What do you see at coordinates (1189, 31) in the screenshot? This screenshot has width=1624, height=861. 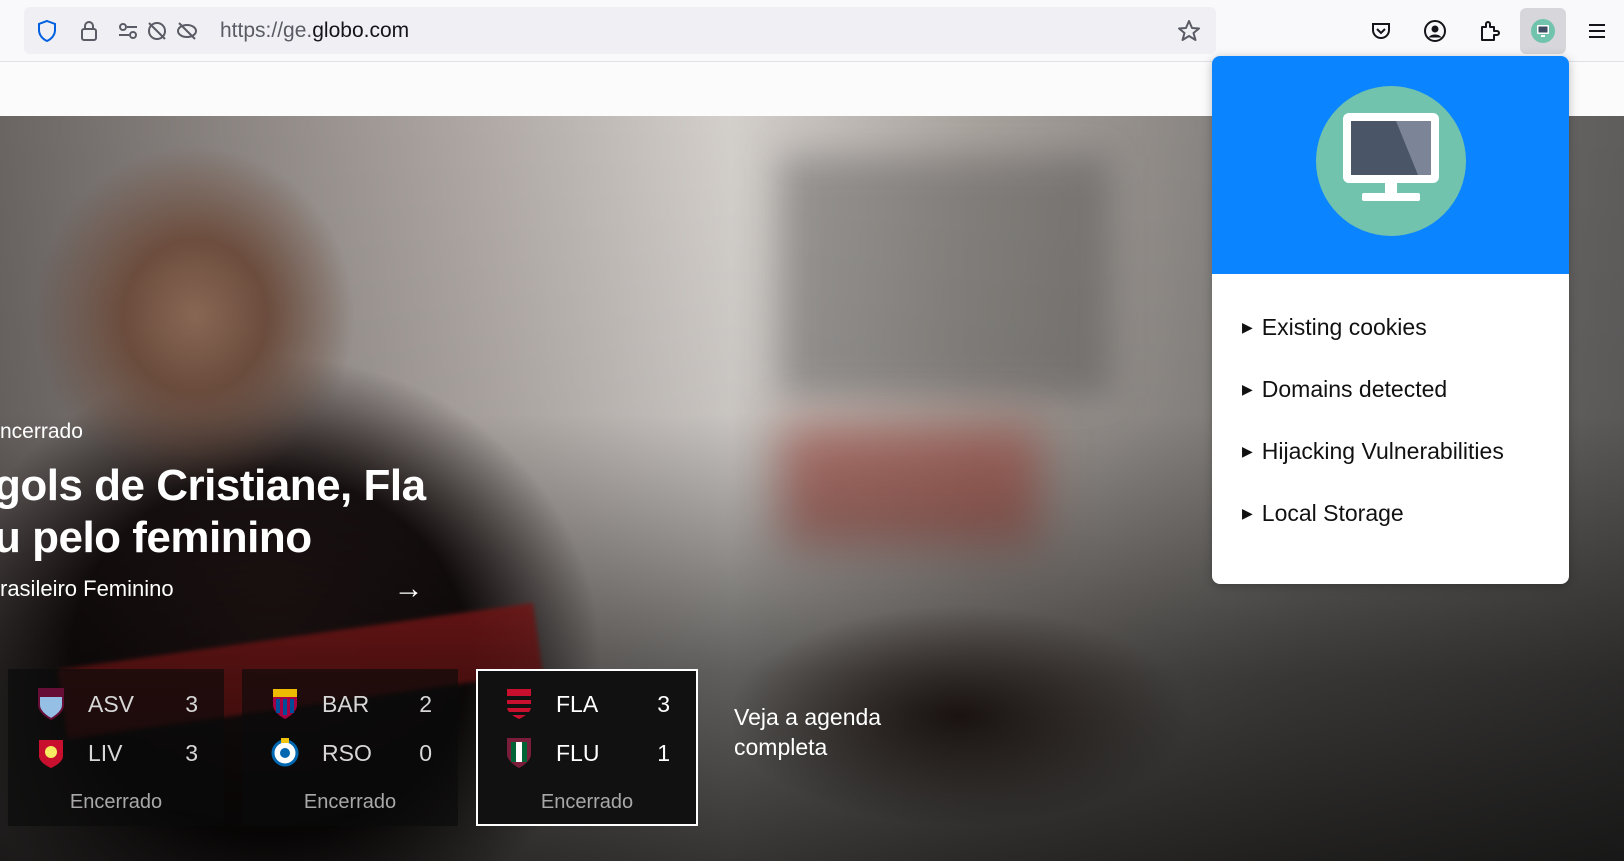 I see `bookmark-star-icon` at bounding box center [1189, 31].